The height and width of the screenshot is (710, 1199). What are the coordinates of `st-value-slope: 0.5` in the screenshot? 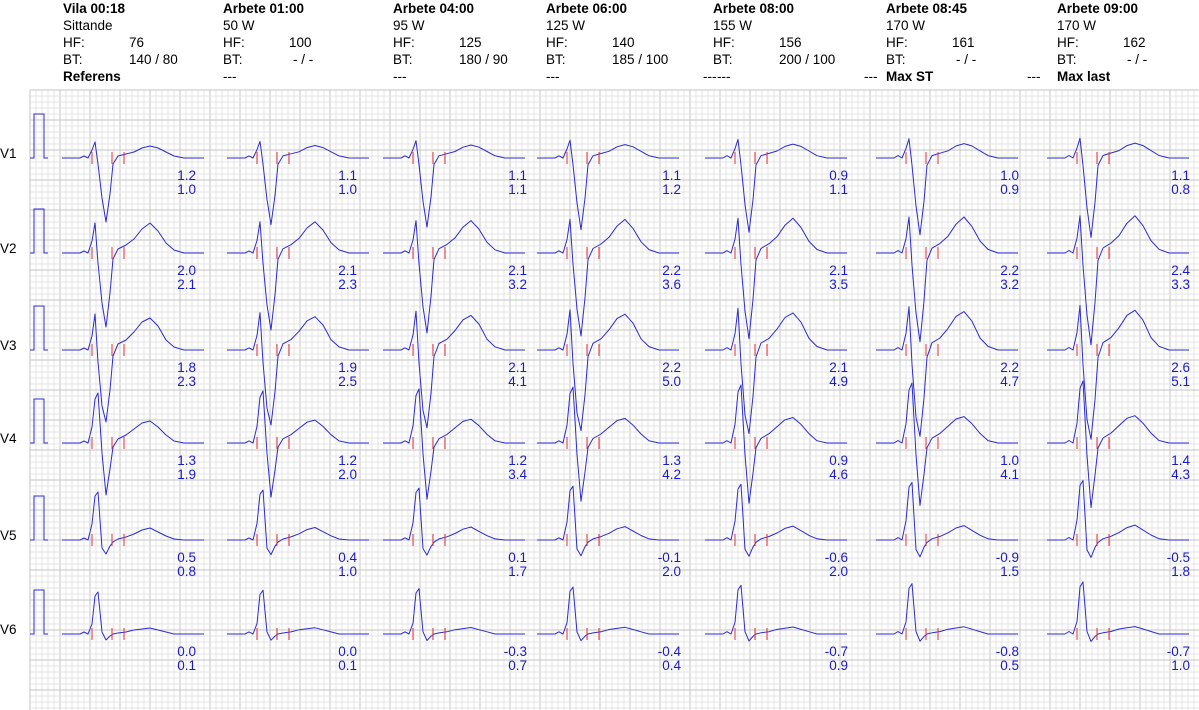 It's located at (1009, 665).